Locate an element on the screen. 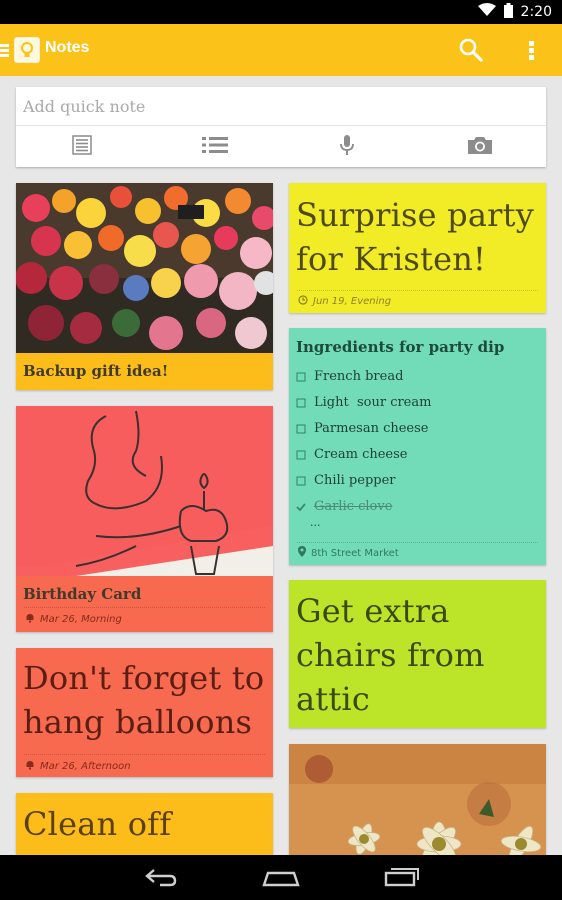 Image resolution: width=562 pixels, height=900 pixels. note-text: Clean off is located at coordinates (97, 824).